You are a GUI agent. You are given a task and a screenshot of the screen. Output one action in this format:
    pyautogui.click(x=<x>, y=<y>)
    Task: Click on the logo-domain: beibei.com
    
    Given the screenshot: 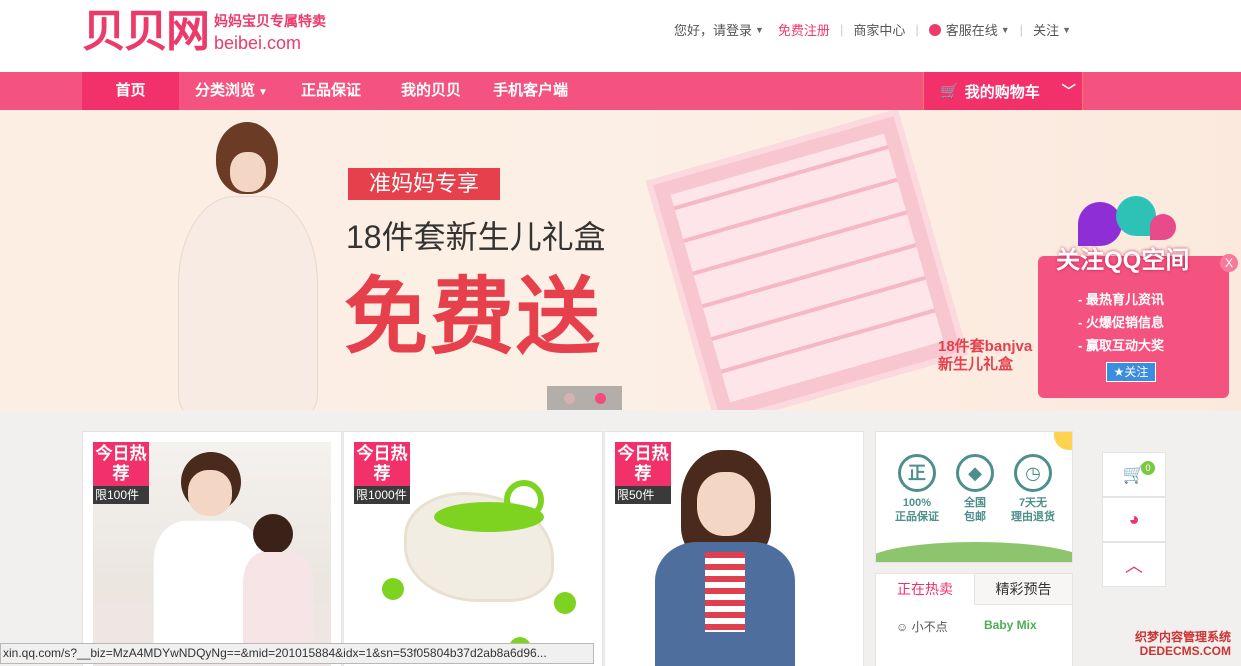 What is the action you would take?
    pyautogui.click(x=258, y=42)
    